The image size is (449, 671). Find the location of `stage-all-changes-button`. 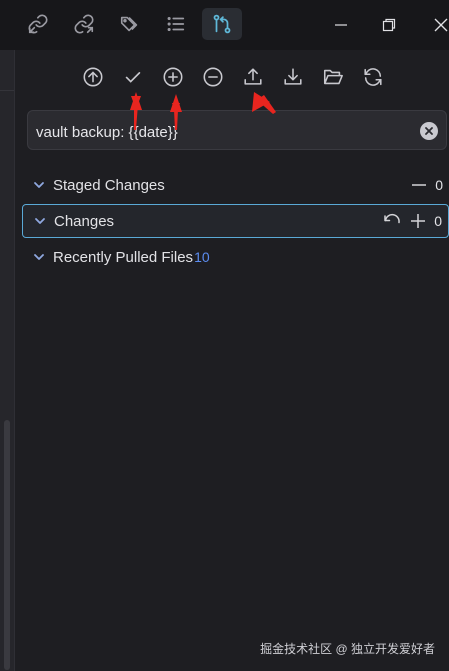

stage-all-changes-button is located at coordinates (418, 221).